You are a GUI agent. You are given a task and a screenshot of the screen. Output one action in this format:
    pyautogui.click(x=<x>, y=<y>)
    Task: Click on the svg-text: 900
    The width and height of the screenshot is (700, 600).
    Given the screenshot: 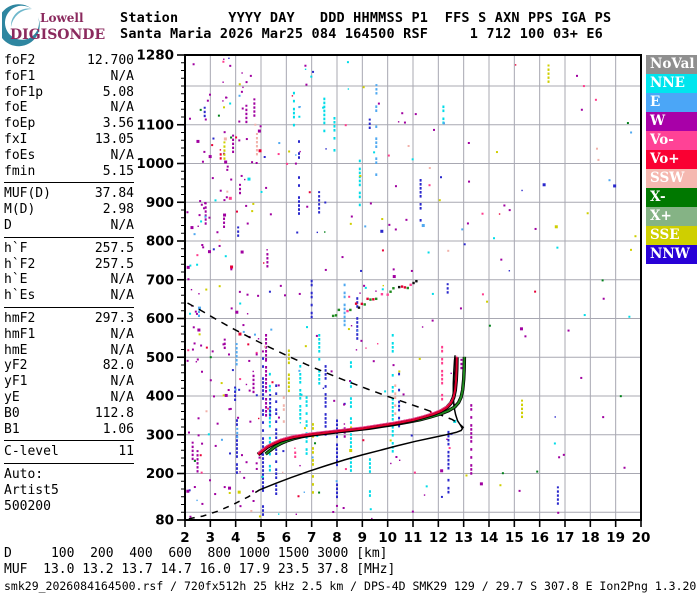 What is the action you would take?
    pyautogui.click(x=160, y=203)
    